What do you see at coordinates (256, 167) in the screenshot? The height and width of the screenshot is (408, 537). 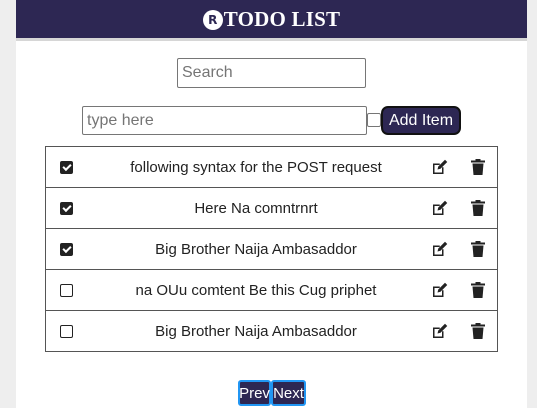 I see `todo-text: following syntax for the POST request` at bounding box center [256, 167].